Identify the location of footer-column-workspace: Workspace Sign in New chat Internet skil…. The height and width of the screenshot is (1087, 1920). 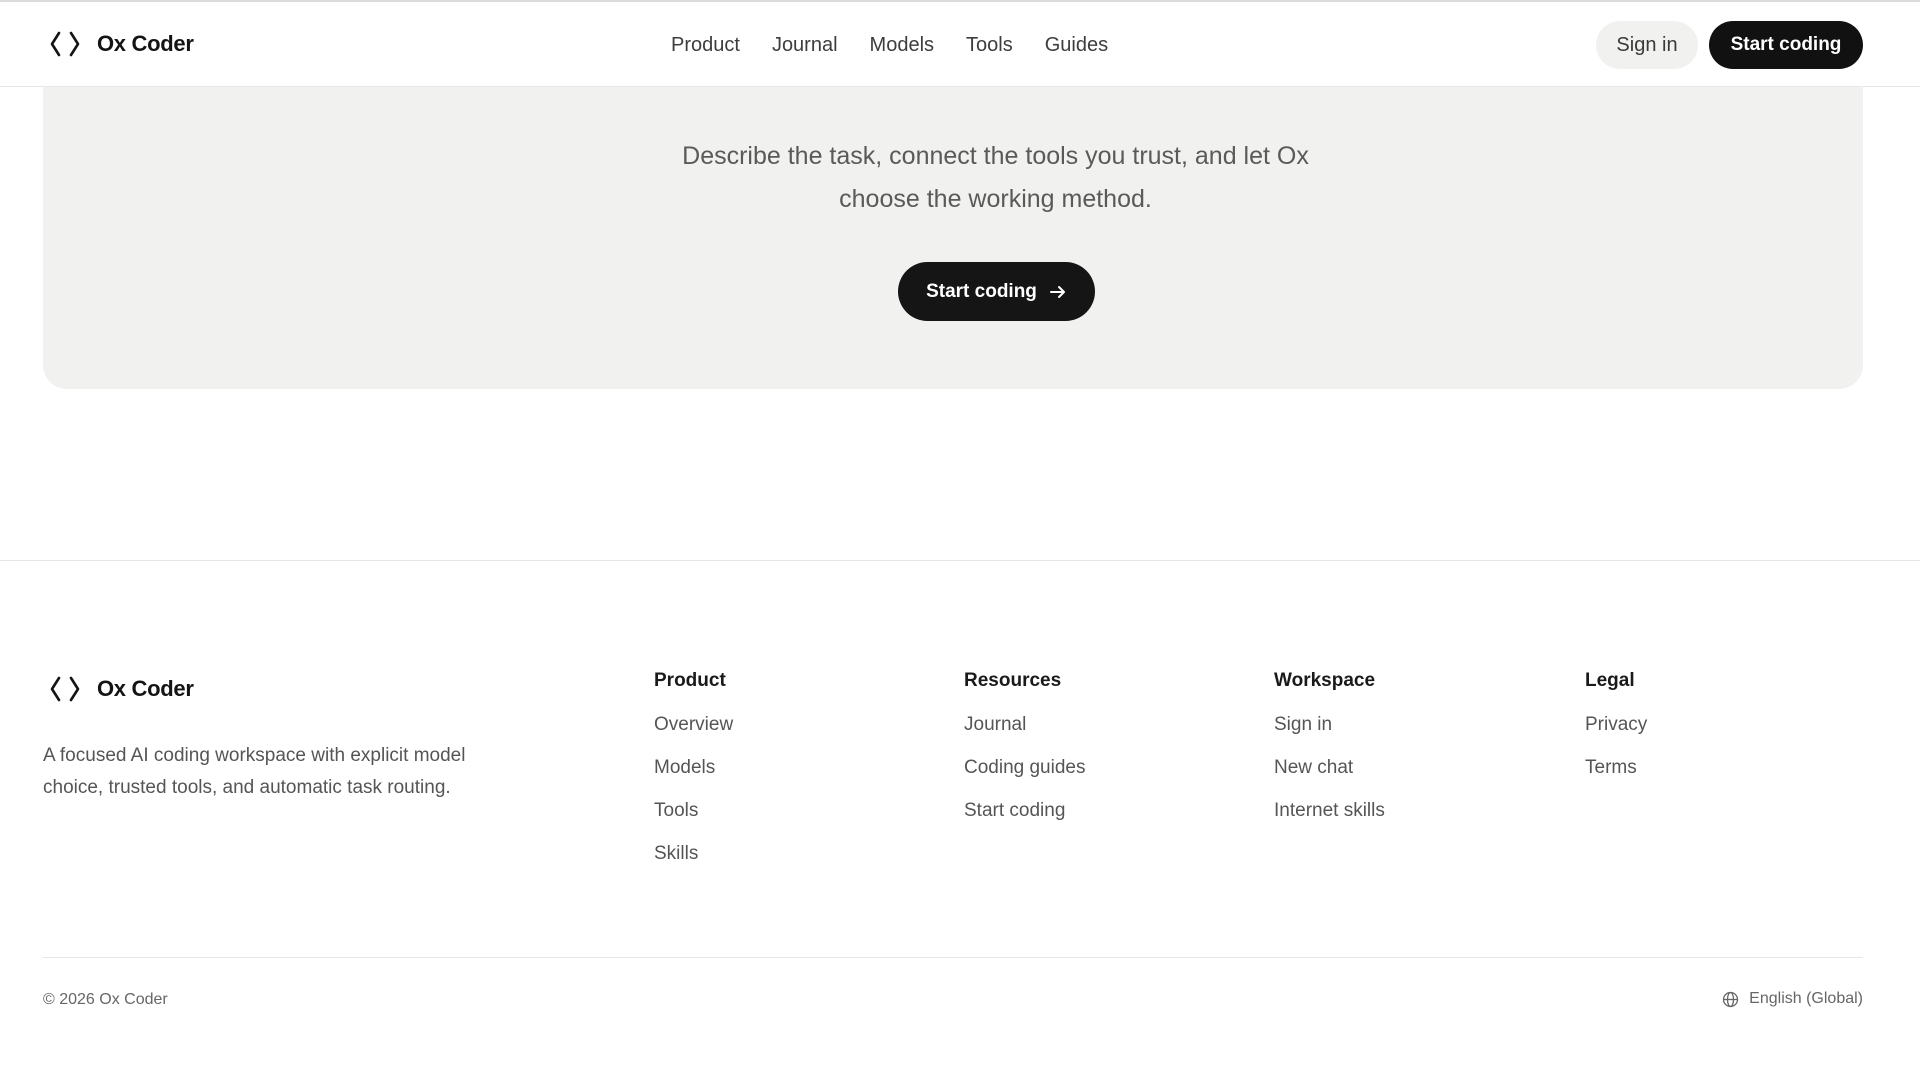
(1329, 754).